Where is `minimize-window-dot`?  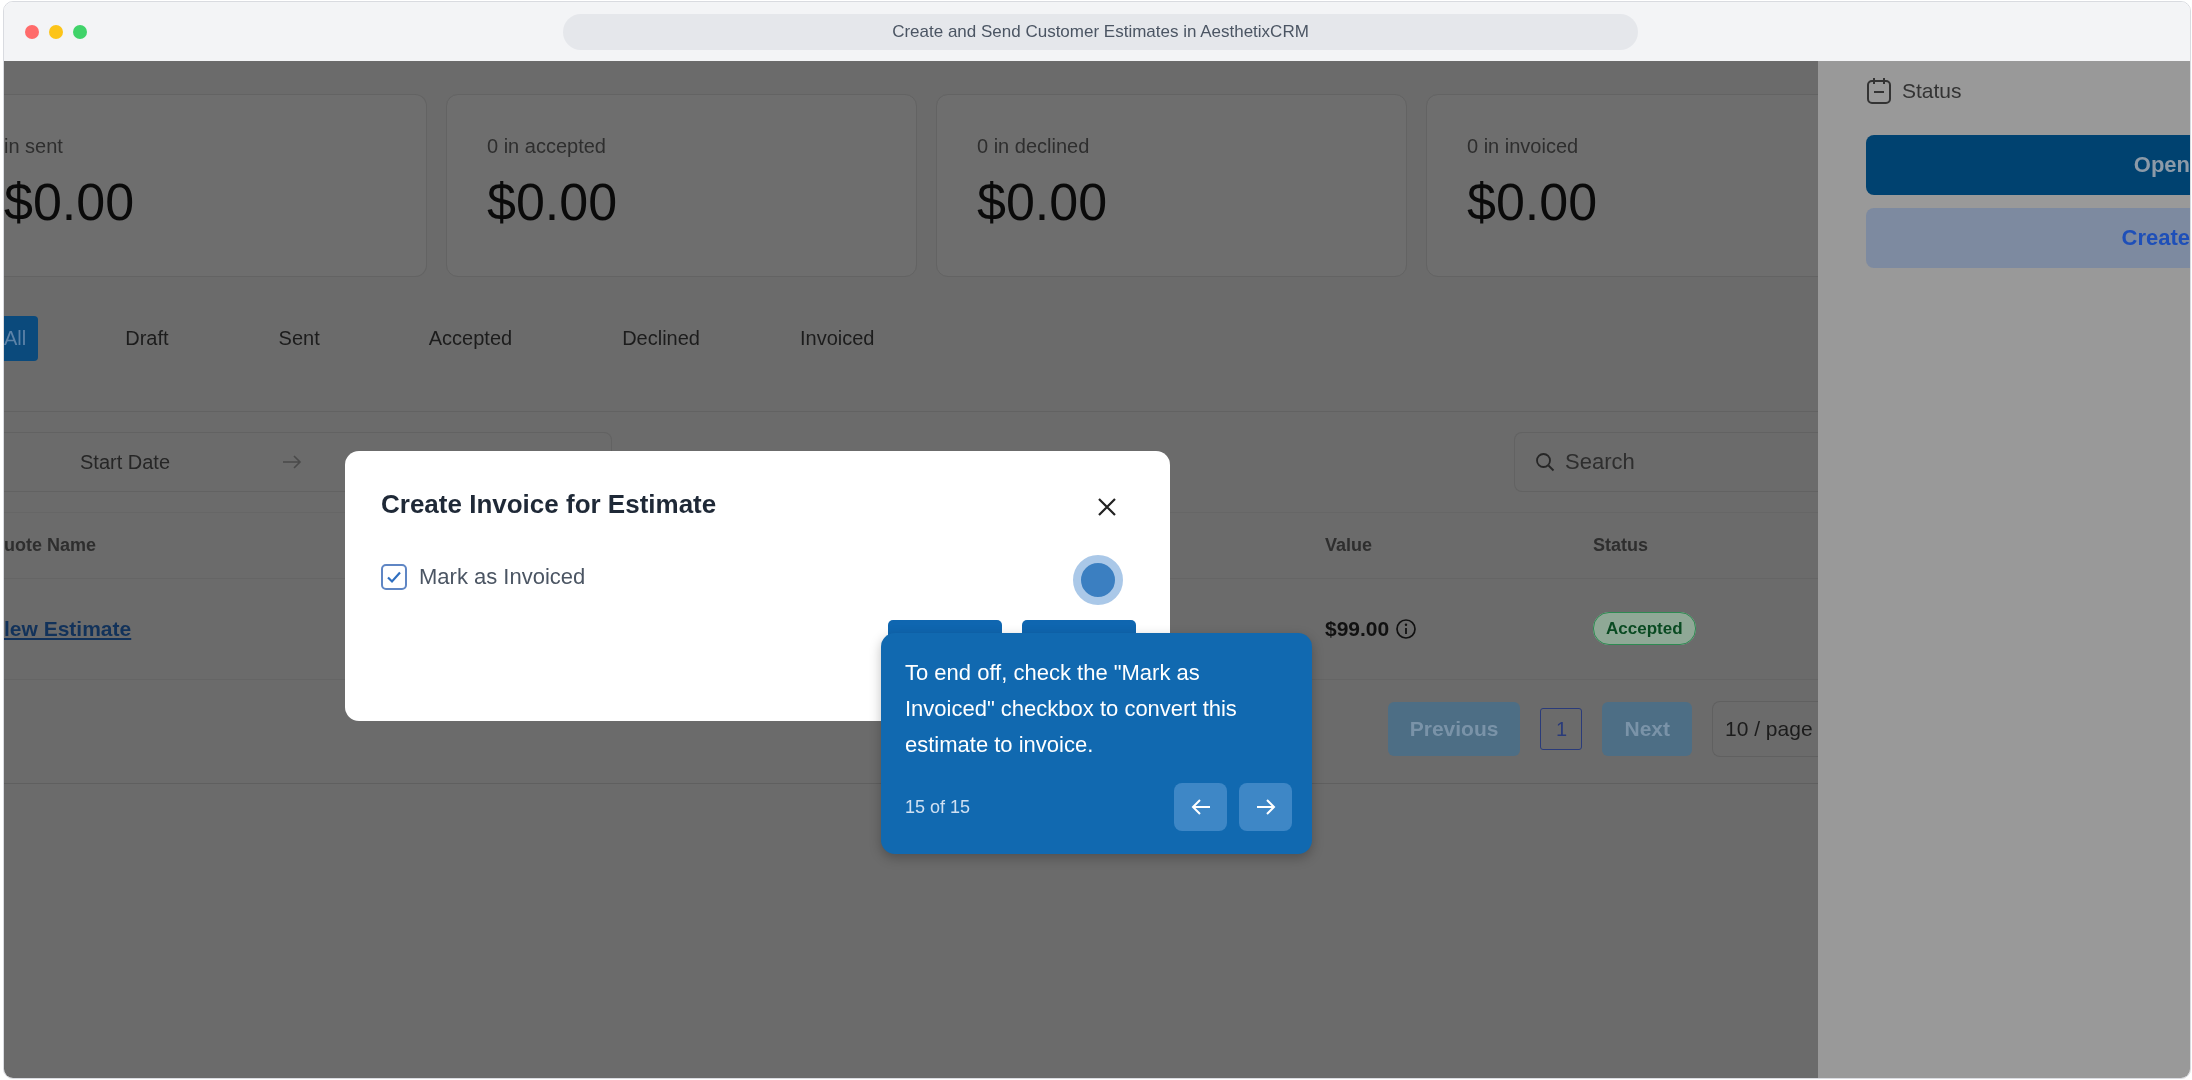
minimize-window-dot is located at coordinates (56, 31).